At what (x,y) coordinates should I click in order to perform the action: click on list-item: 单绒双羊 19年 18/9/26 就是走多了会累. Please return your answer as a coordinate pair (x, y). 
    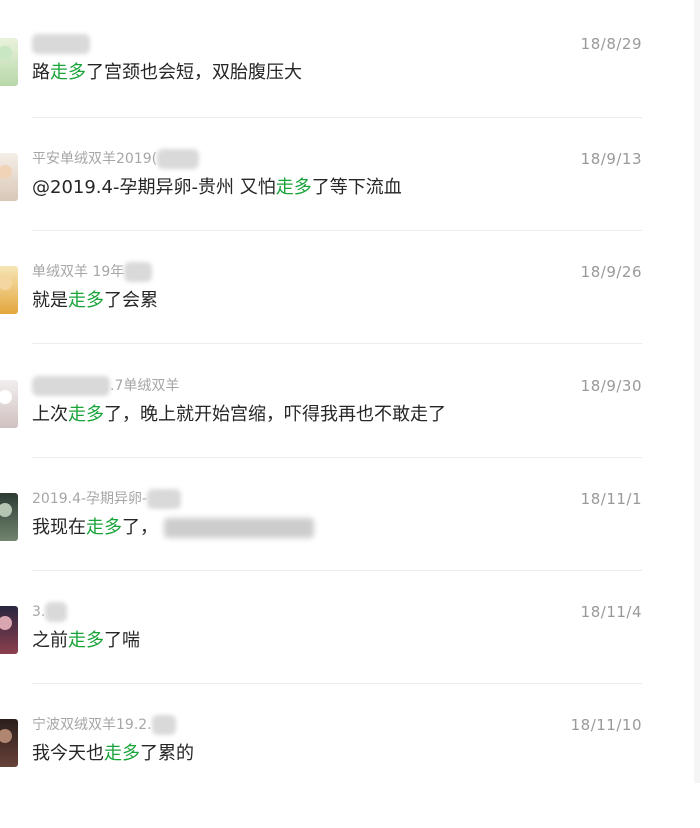
    Looking at the image, I should click on (347, 318).